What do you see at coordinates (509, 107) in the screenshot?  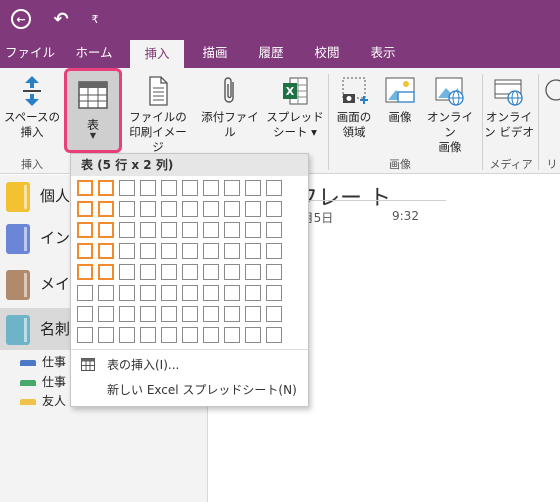 I see `online-video-button: オンライ ン ビデオ` at bounding box center [509, 107].